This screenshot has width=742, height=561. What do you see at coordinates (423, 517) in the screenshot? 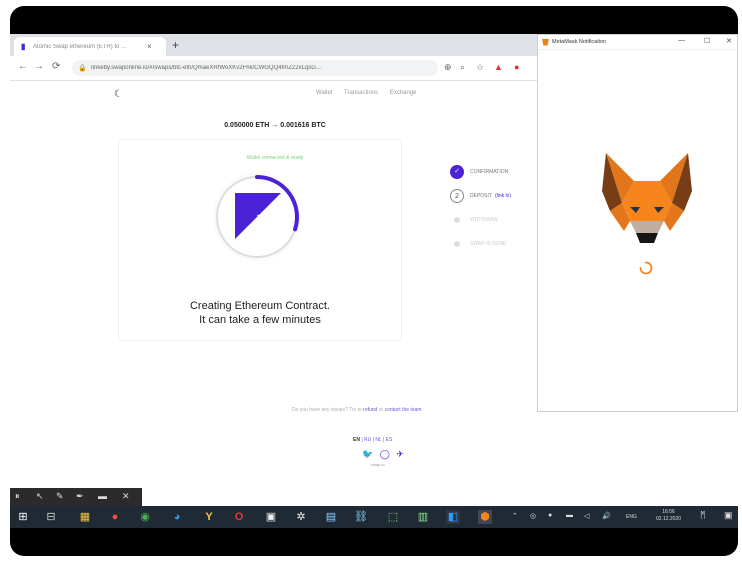
I see `app4-icon: ▥` at bounding box center [423, 517].